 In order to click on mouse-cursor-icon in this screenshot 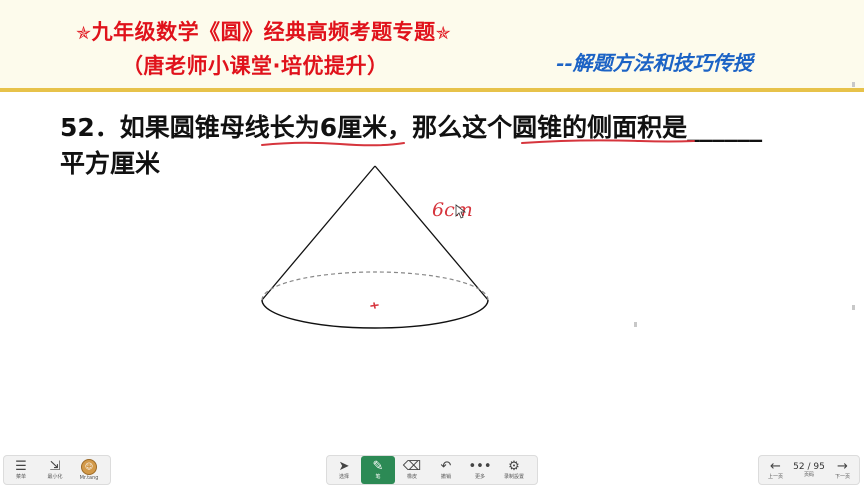, I will do `click(461, 211)`.